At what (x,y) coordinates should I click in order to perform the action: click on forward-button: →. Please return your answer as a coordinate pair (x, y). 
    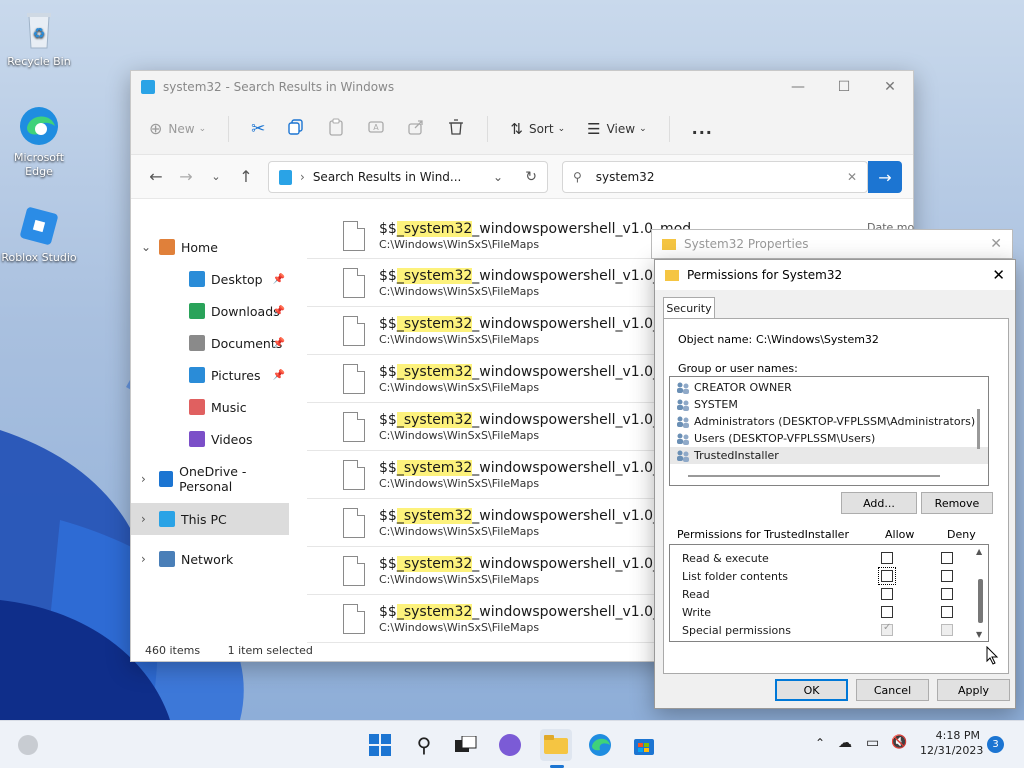
    Looking at the image, I should click on (186, 176).